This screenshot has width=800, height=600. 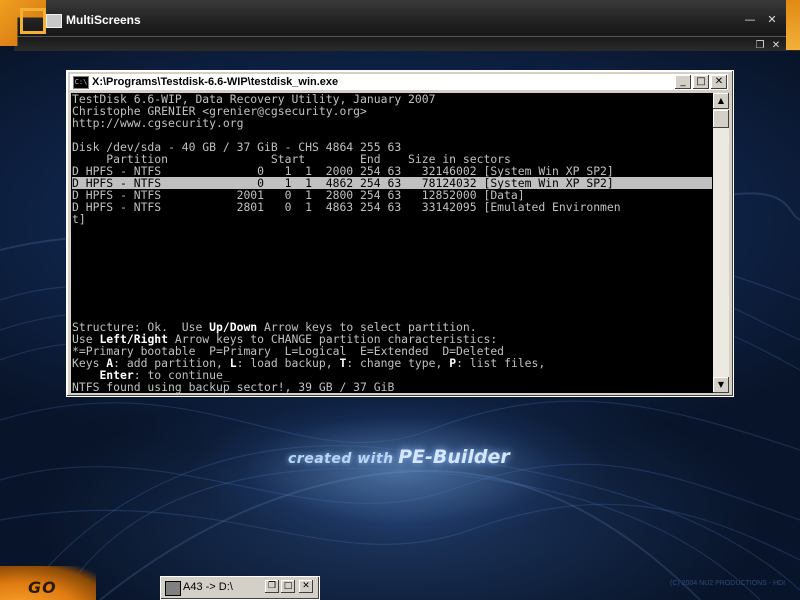 I want to click on console-icon: C:\, so click(x=81, y=82).